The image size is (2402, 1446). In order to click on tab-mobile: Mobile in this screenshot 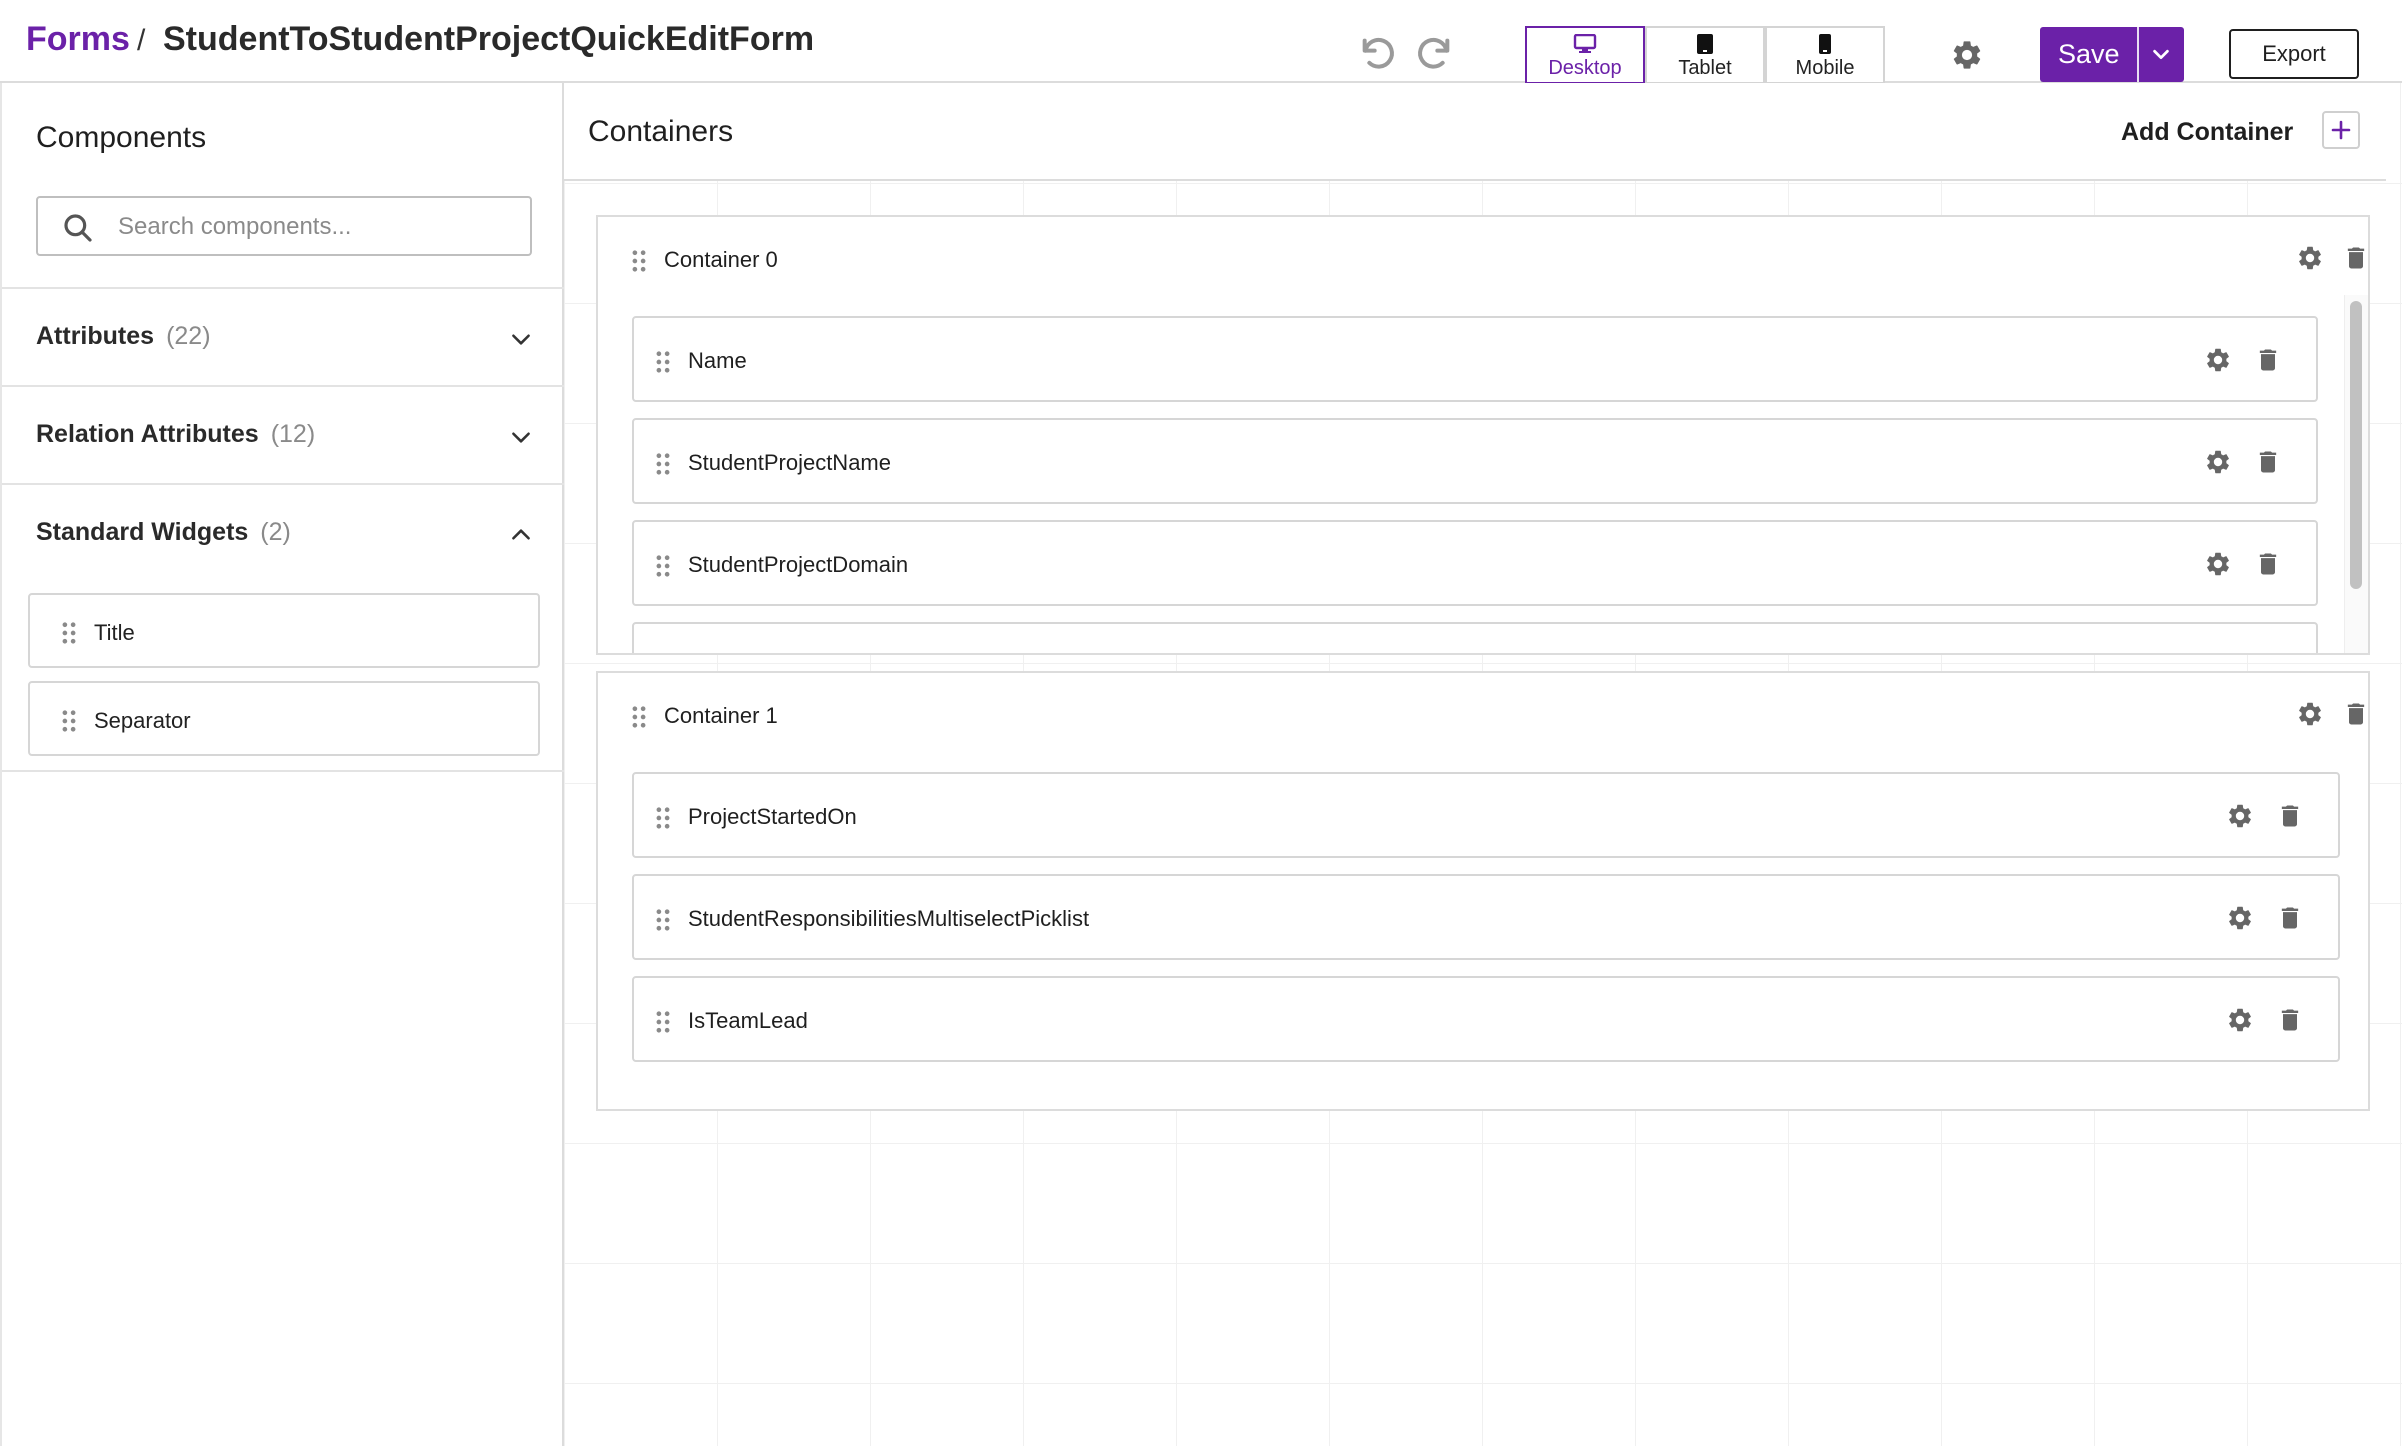, I will do `click(1825, 55)`.